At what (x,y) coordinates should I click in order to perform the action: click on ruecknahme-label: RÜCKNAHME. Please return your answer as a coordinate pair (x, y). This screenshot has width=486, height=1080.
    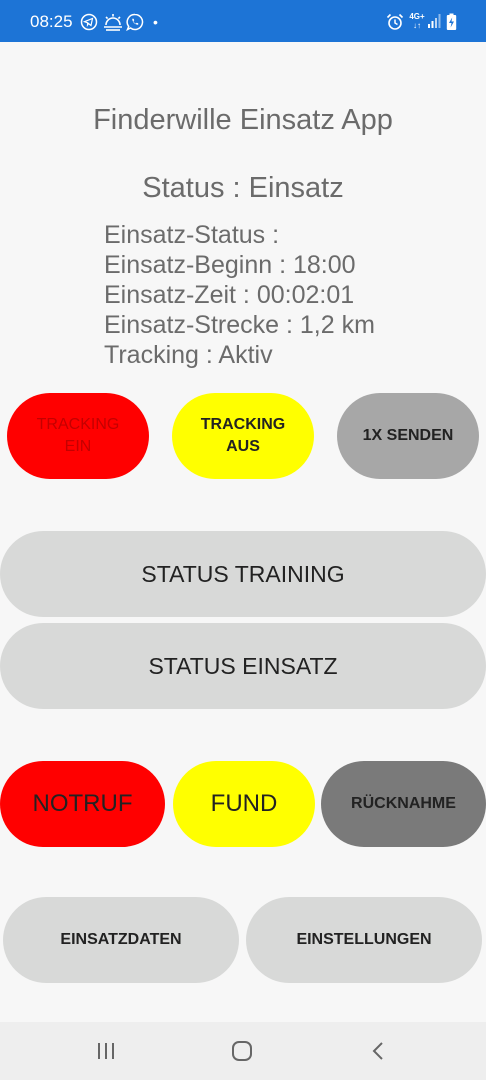
    Looking at the image, I should click on (403, 803).